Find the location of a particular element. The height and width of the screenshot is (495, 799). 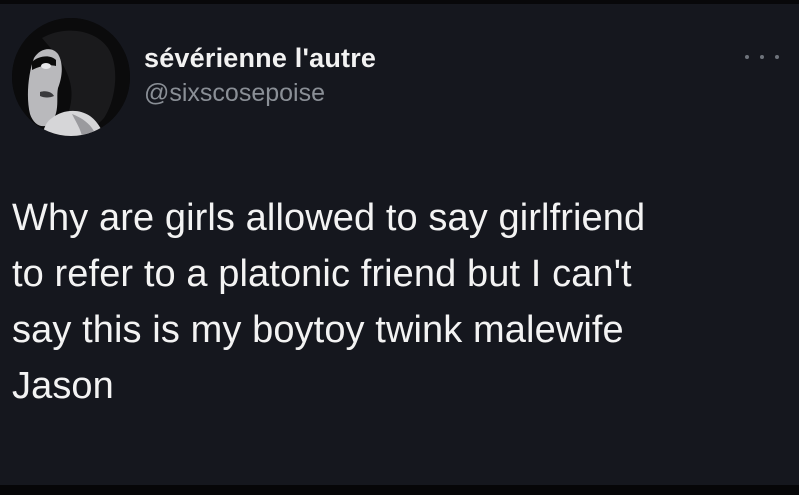

user-handle: @sixscosepoise is located at coordinates (260, 93).